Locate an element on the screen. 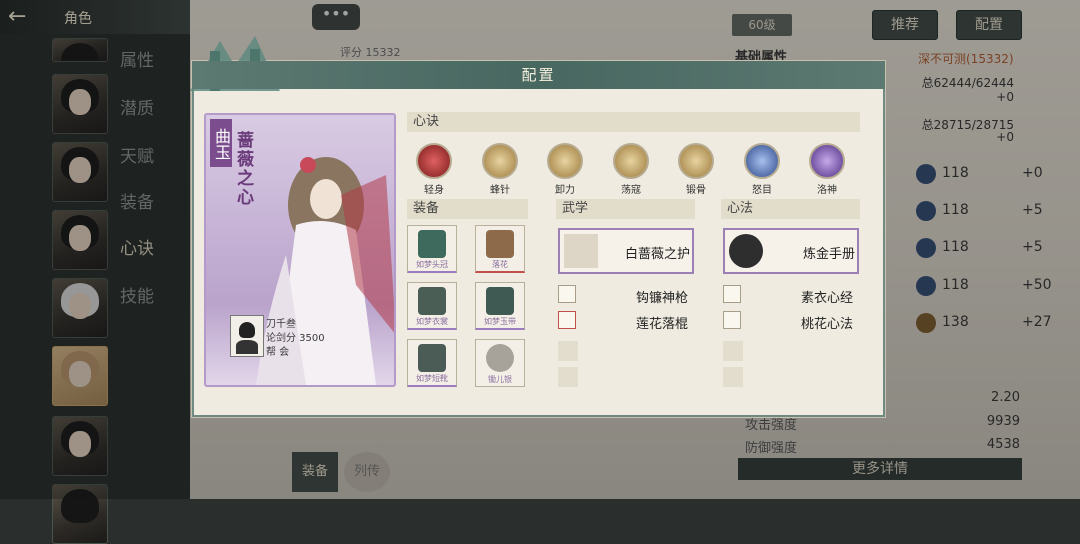 The width and height of the screenshot is (1080, 544). spear-icon is located at coordinates (581, 251).